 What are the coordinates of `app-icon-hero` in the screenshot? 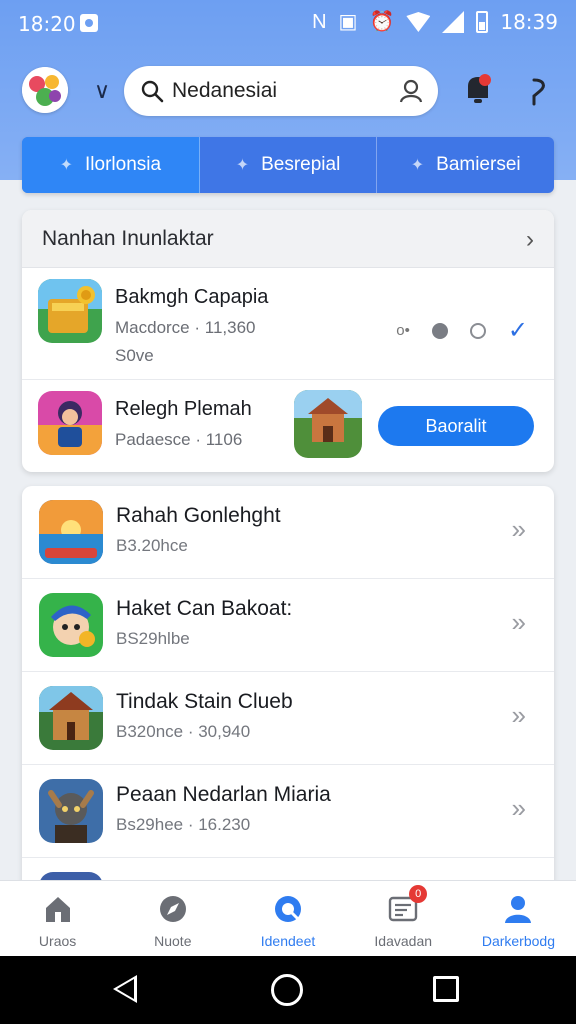 It's located at (70, 423).